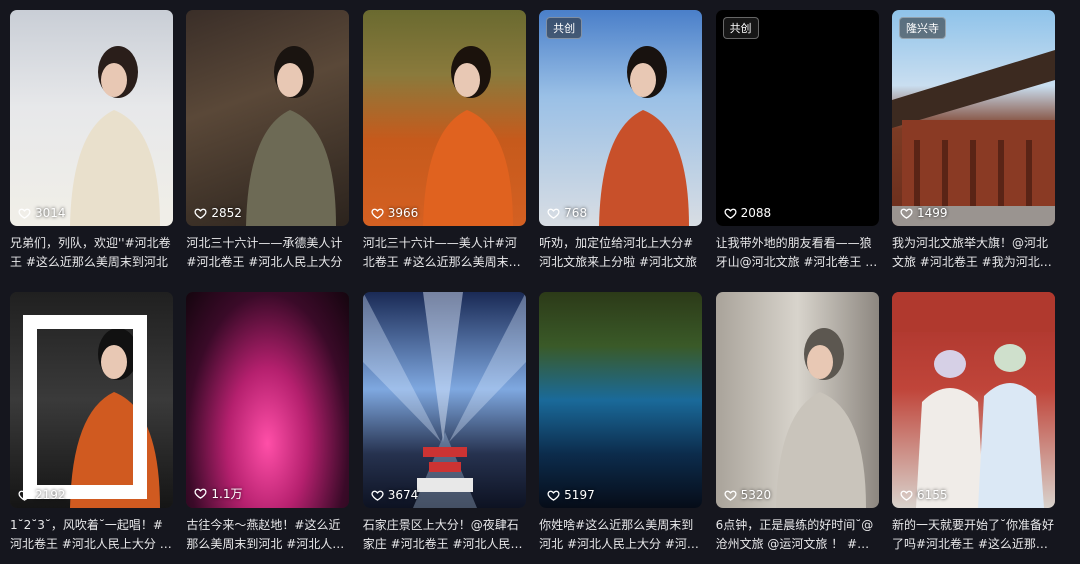 Image resolution: width=1080 pixels, height=564 pixels. I want to click on video-title: 让我带外地的朋友看看——狼牙山@河北文旅 #河北卷王 #河北人民上大分, so click(797, 253).